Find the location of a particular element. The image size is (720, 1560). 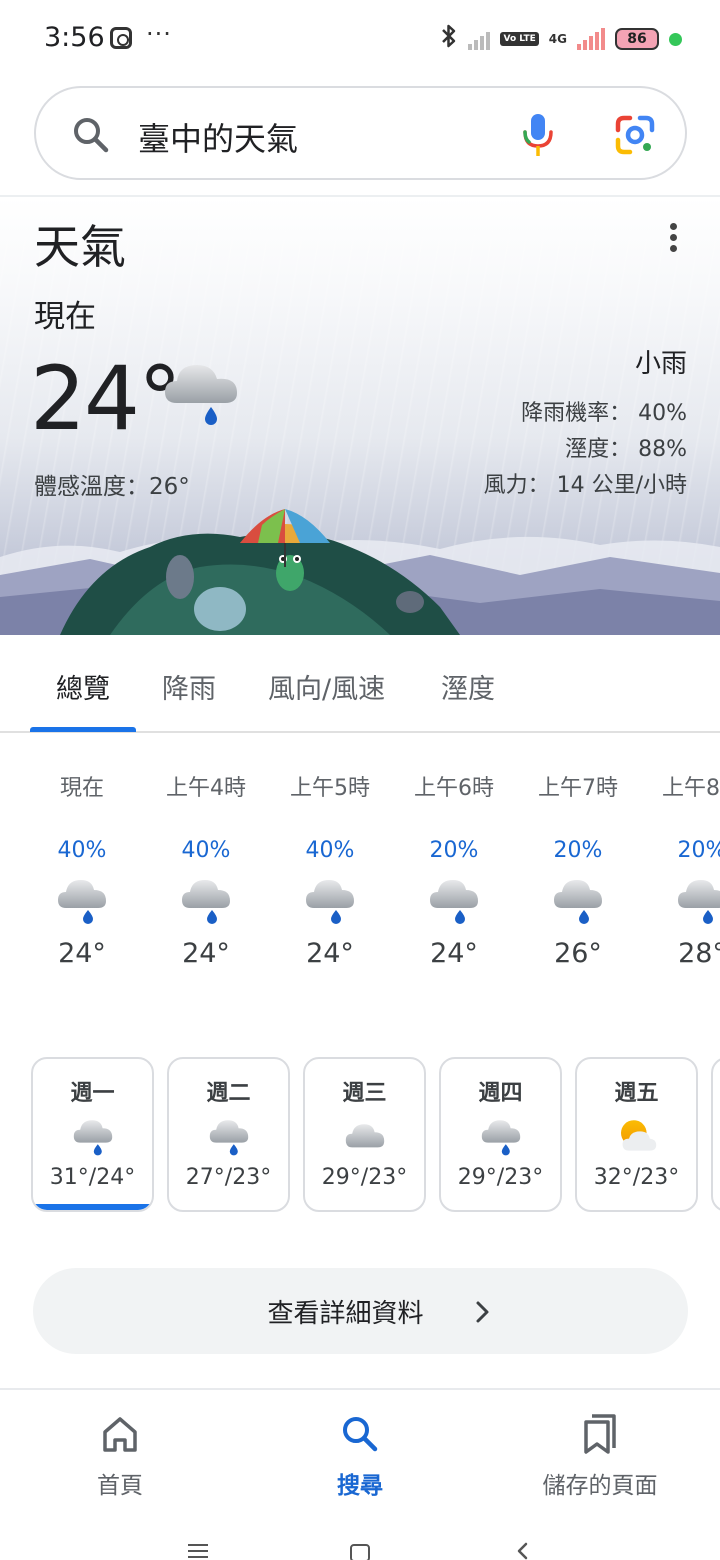

instagram-notification-icon is located at coordinates (121, 38).